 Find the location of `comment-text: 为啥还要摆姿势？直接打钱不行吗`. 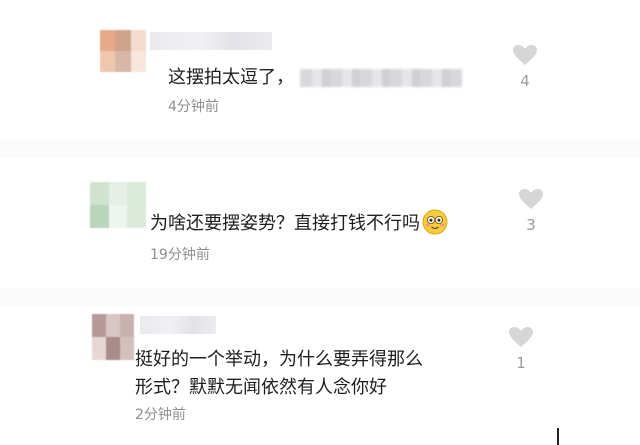

comment-text: 为啥还要摆姿势？直接打钱不行吗 is located at coordinates (299, 223).